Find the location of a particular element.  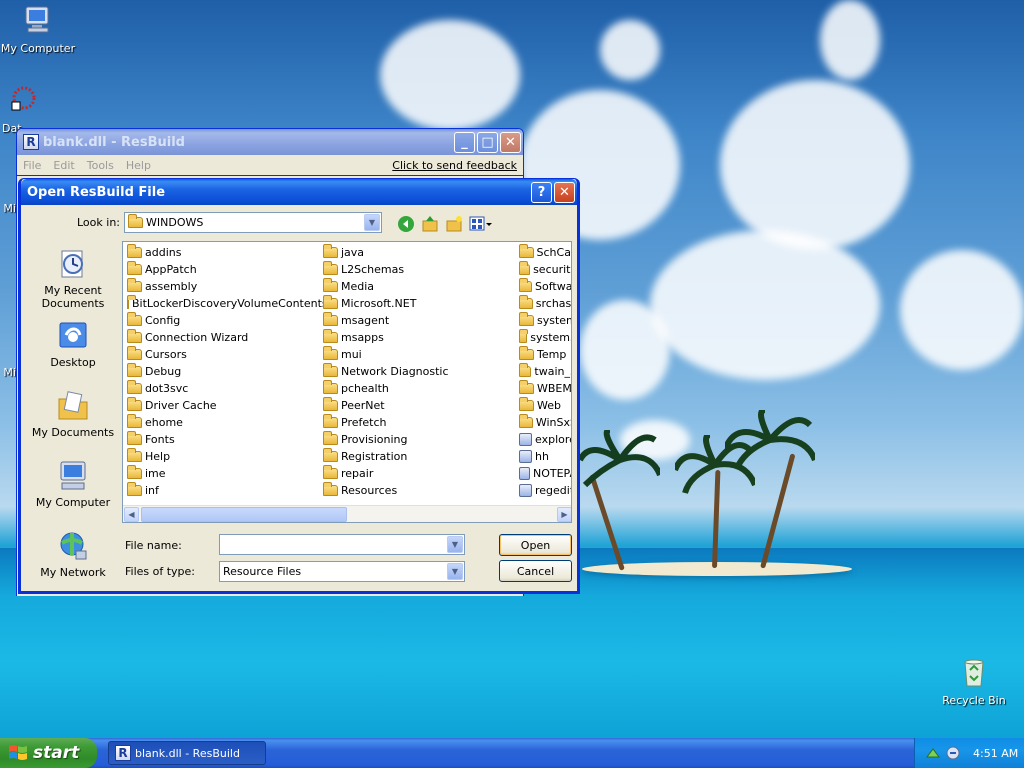

file-list-item: Cursors is located at coordinates (222, 354).